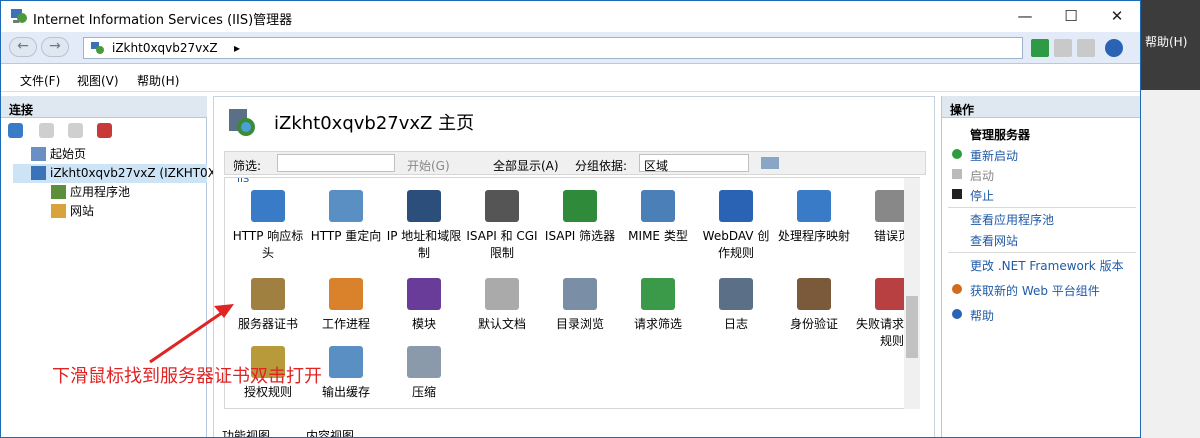 Image resolution: width=1200 pixels, height=438 pixels. I want to click on feature-label: 服务器证书, so click(267, 324).